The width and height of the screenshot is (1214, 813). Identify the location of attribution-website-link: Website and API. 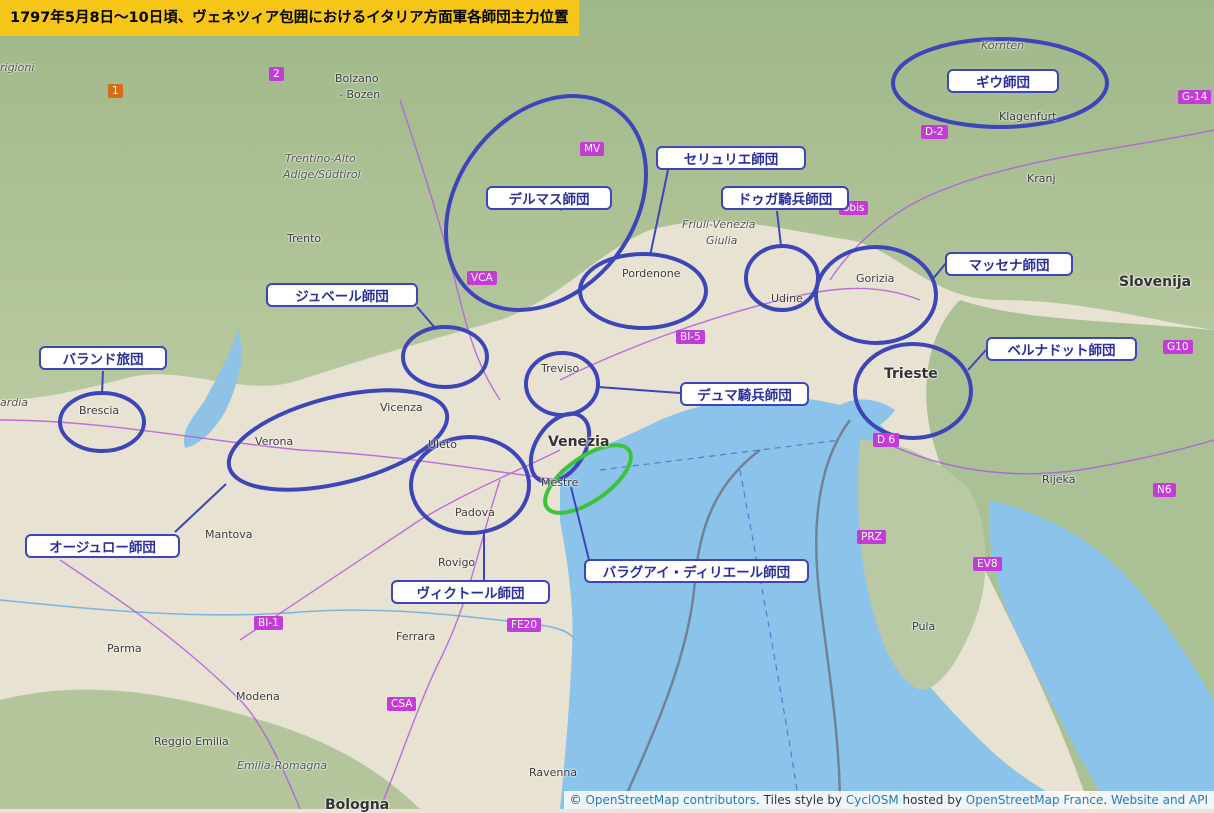
(1159, 800).